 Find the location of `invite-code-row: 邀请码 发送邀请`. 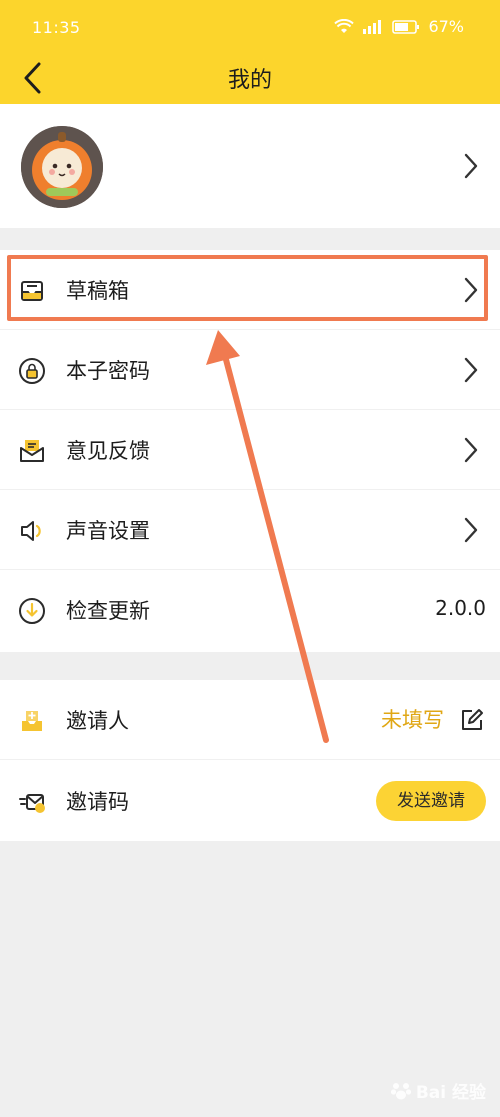

invite-code-row: 邀请码 发送邀请 is located at coordinates (250, 801).